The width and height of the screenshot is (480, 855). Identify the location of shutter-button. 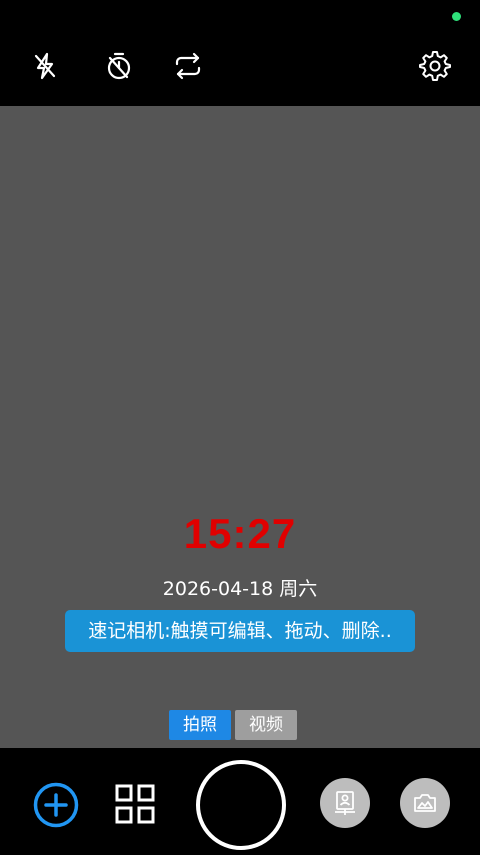
(241, 805).